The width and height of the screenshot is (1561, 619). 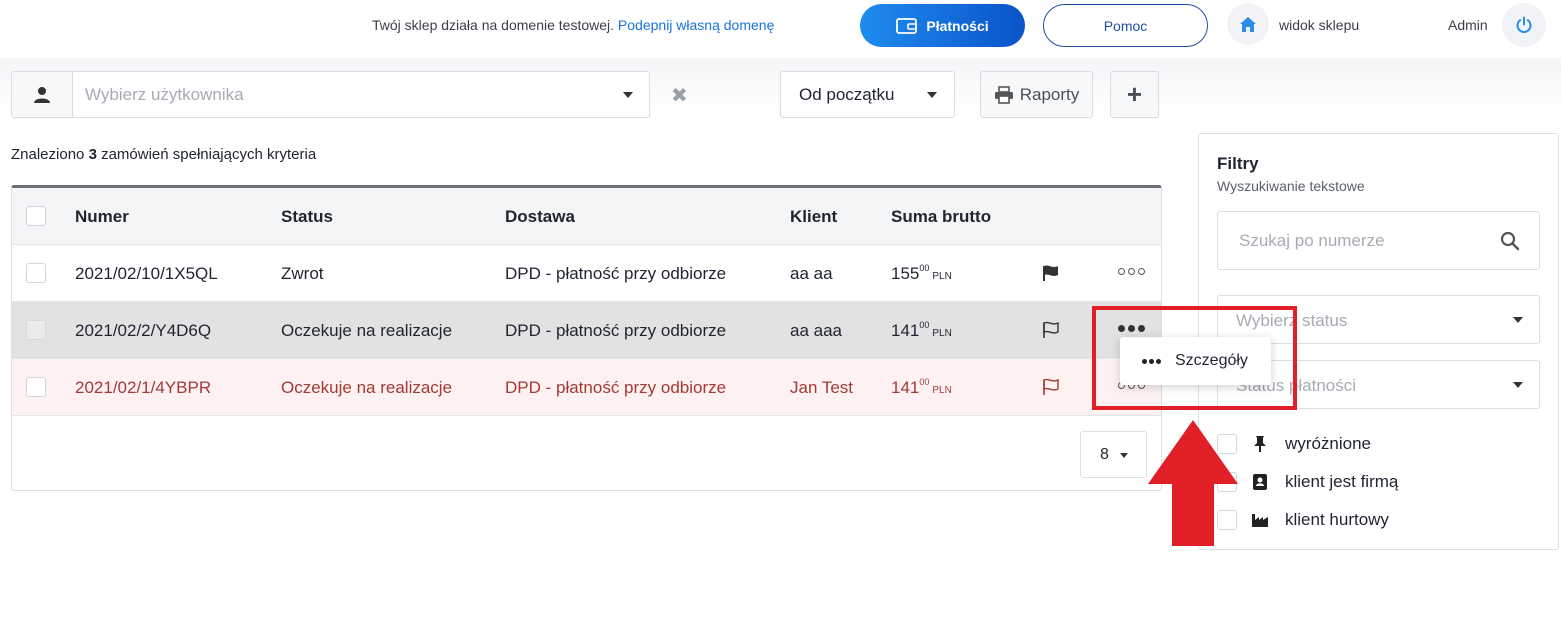 What do you see at coordinates (811, 273) in the screenshot?
I see `order-client: aa aa` at bounding box center [811, 273].